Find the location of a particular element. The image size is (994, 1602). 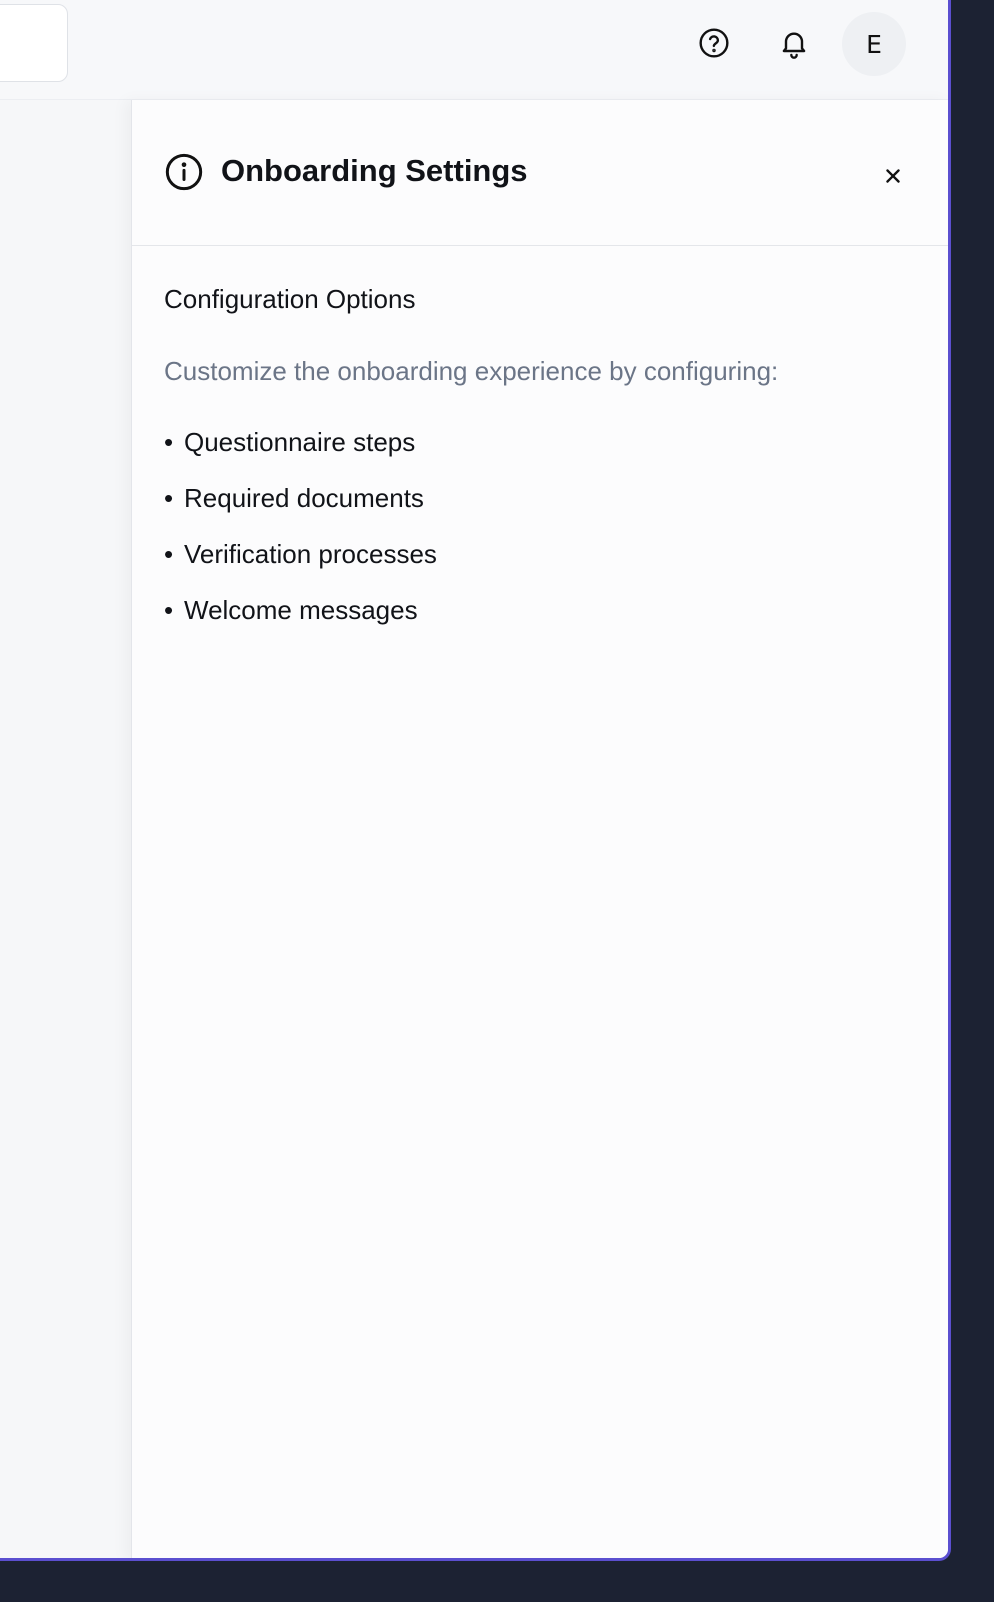

list-item: • Questionnaire steps is located at coordinates (300, 453).